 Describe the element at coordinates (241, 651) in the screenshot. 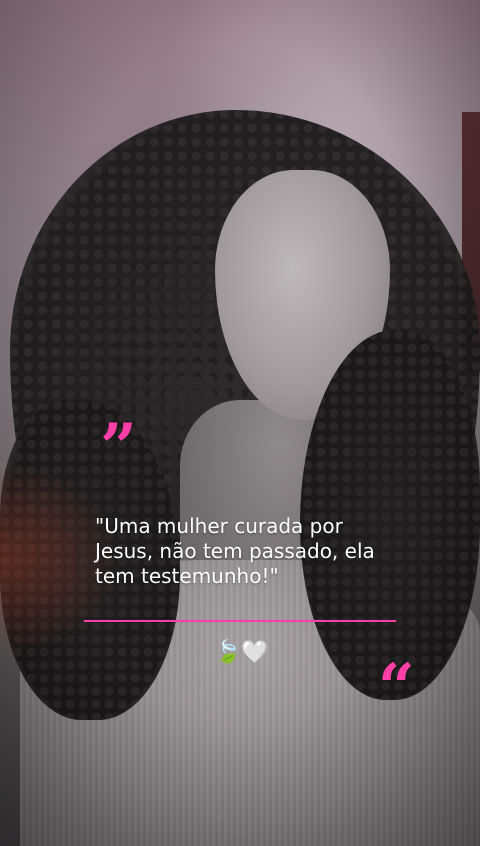

I see `leaf-heart-emoji: 🍃🤍` at that location.